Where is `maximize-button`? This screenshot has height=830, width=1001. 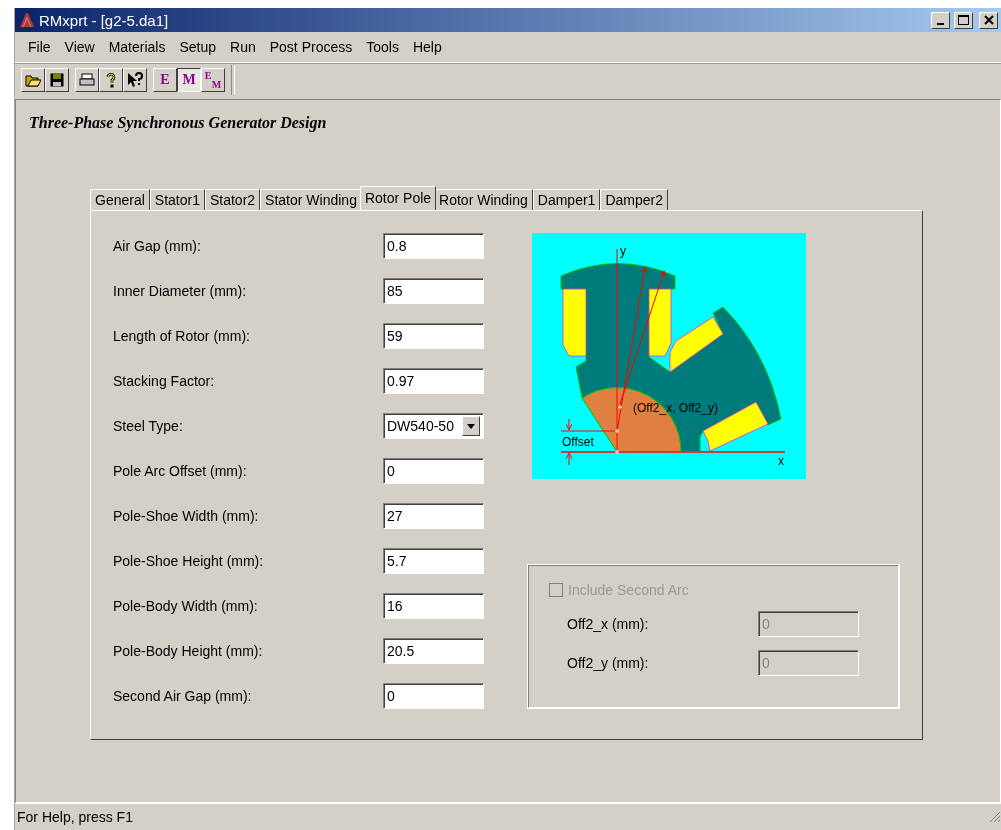 maximize-button is located at coordinates (963, 20).